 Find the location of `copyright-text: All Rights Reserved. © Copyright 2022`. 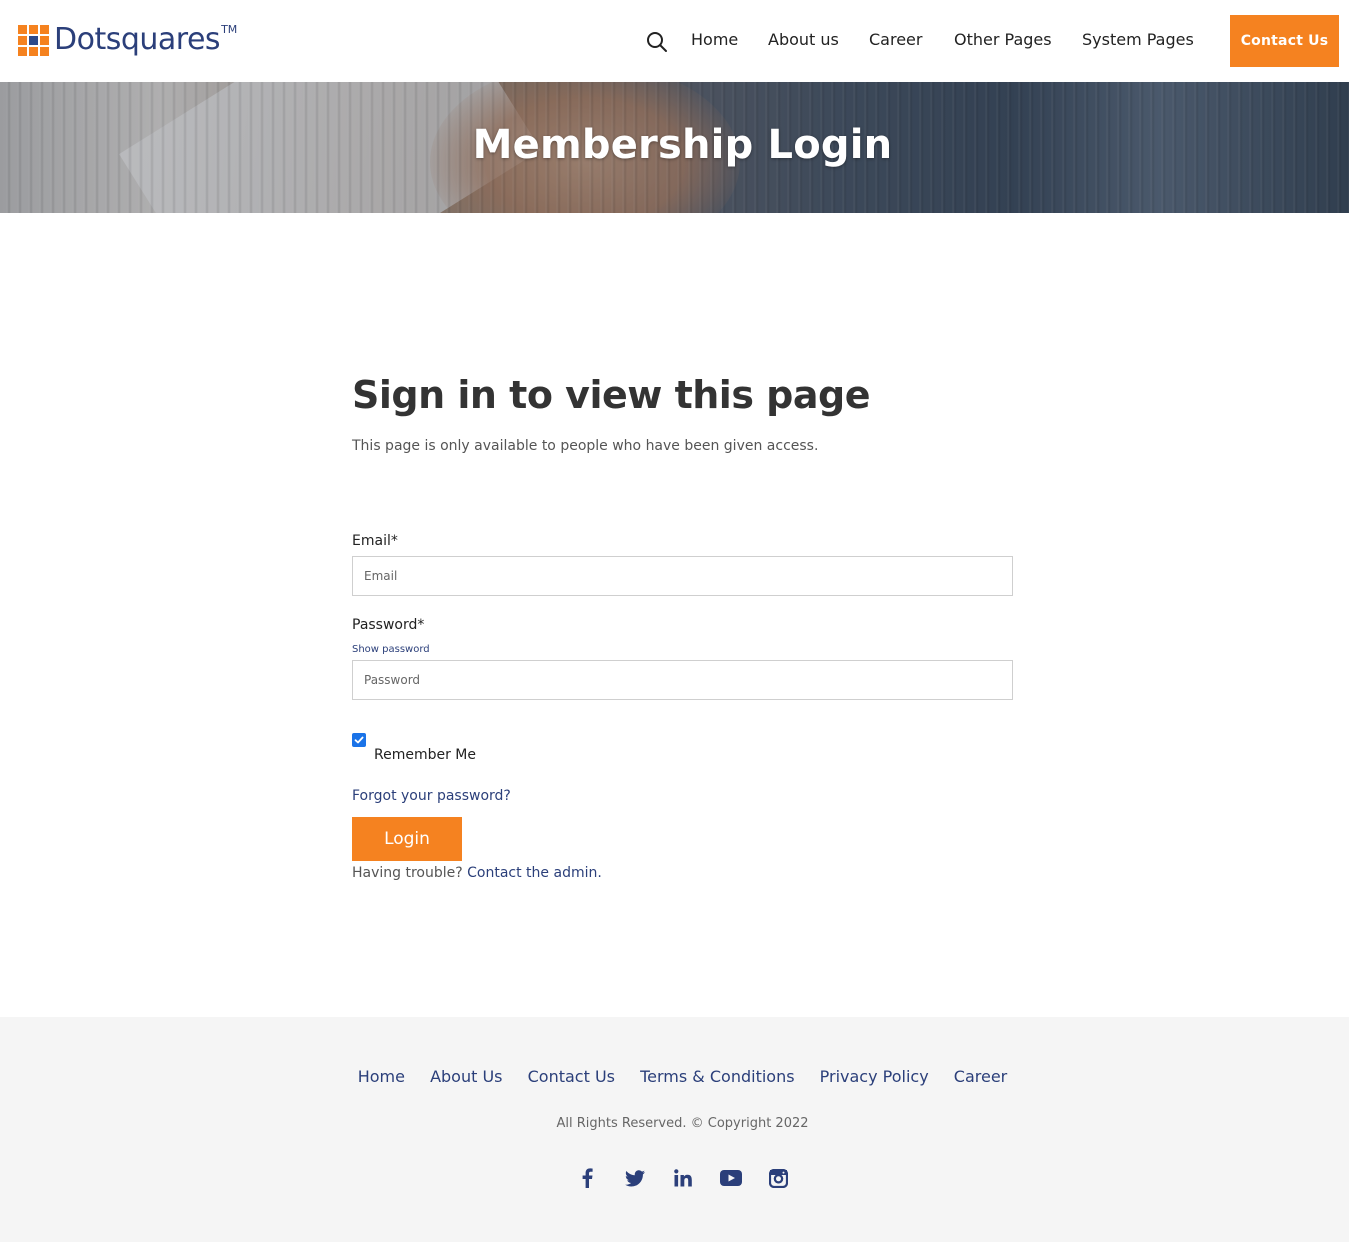

copyright-text: All Rights Reserved. © Copyright 2022 is located at coordinates (682, 1123).